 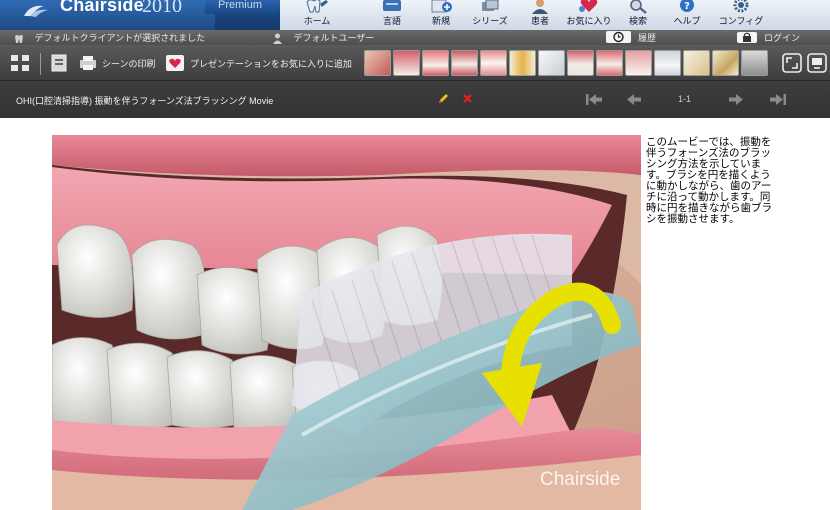 What do you see at coordinates (539, 21) in the screenshot?
I see `nav-patient-label: 患者` at bounding box center [539, 21].